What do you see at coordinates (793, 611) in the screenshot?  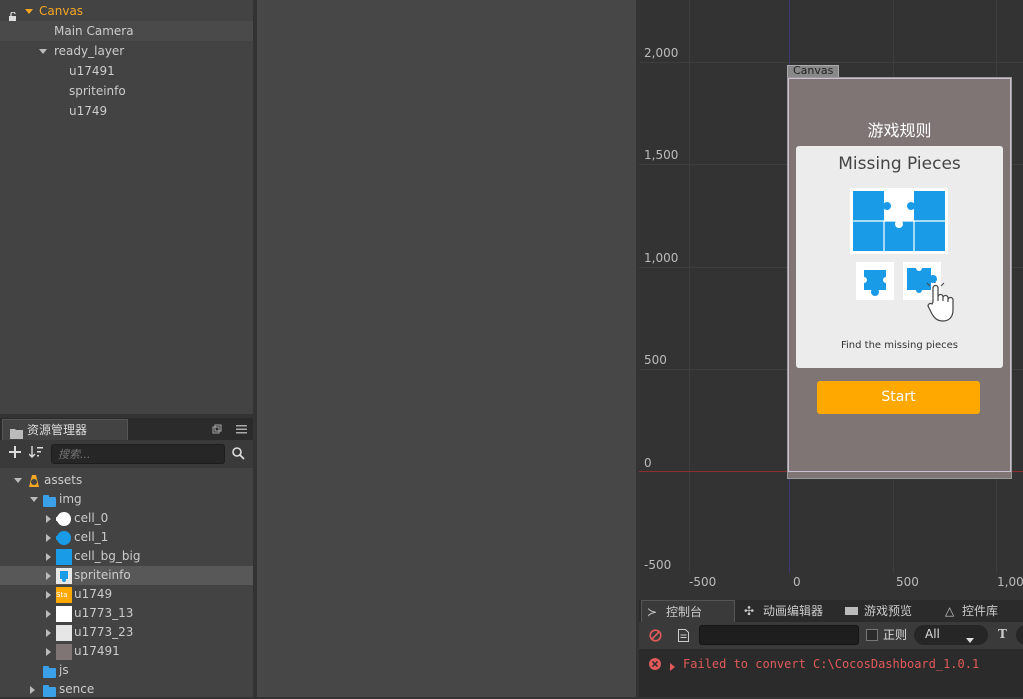 I see `tab-animation-editor: ✣ 动画编辑器` at bounding box center [793, 611].